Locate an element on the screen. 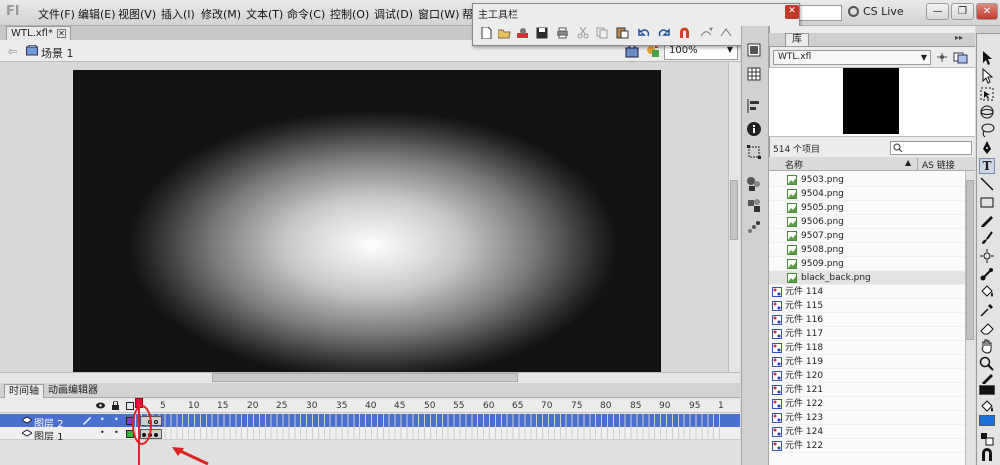 This screenshot has width=1000, height=465. new-library-panel-icon is located at coordinates (960, 57).